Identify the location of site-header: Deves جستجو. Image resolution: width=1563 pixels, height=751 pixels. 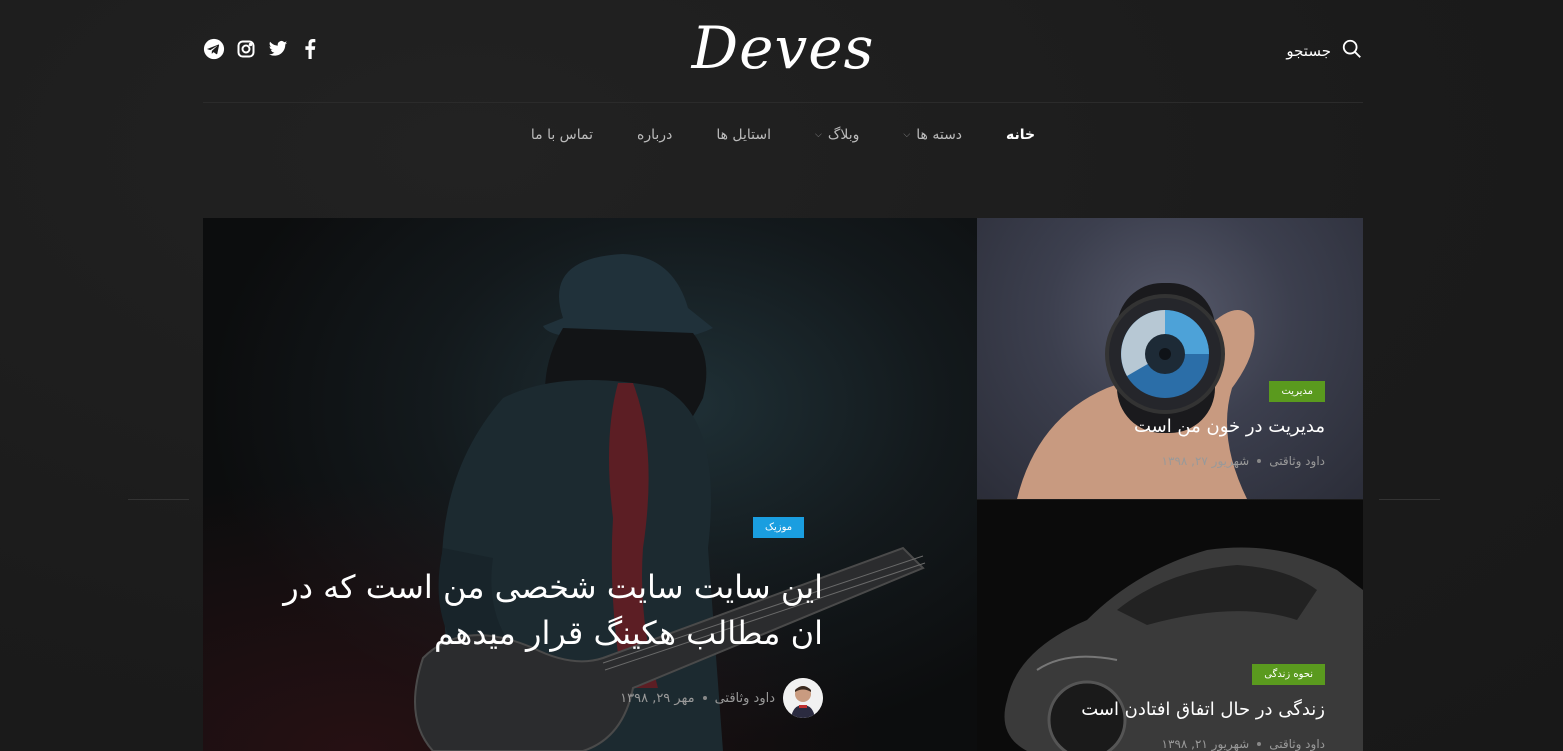
(783, 51).